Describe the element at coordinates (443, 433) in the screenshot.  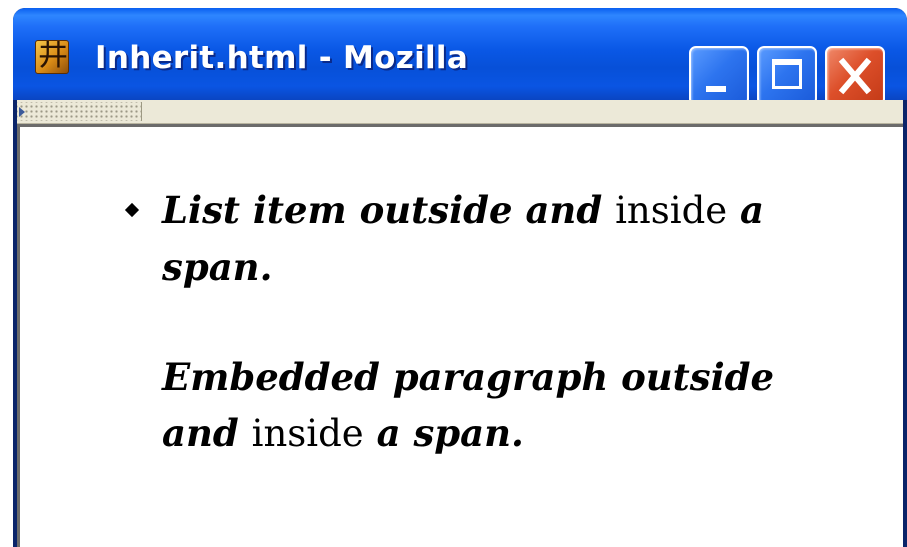
I see `paragraph-after-span-text: a span.` at that location.